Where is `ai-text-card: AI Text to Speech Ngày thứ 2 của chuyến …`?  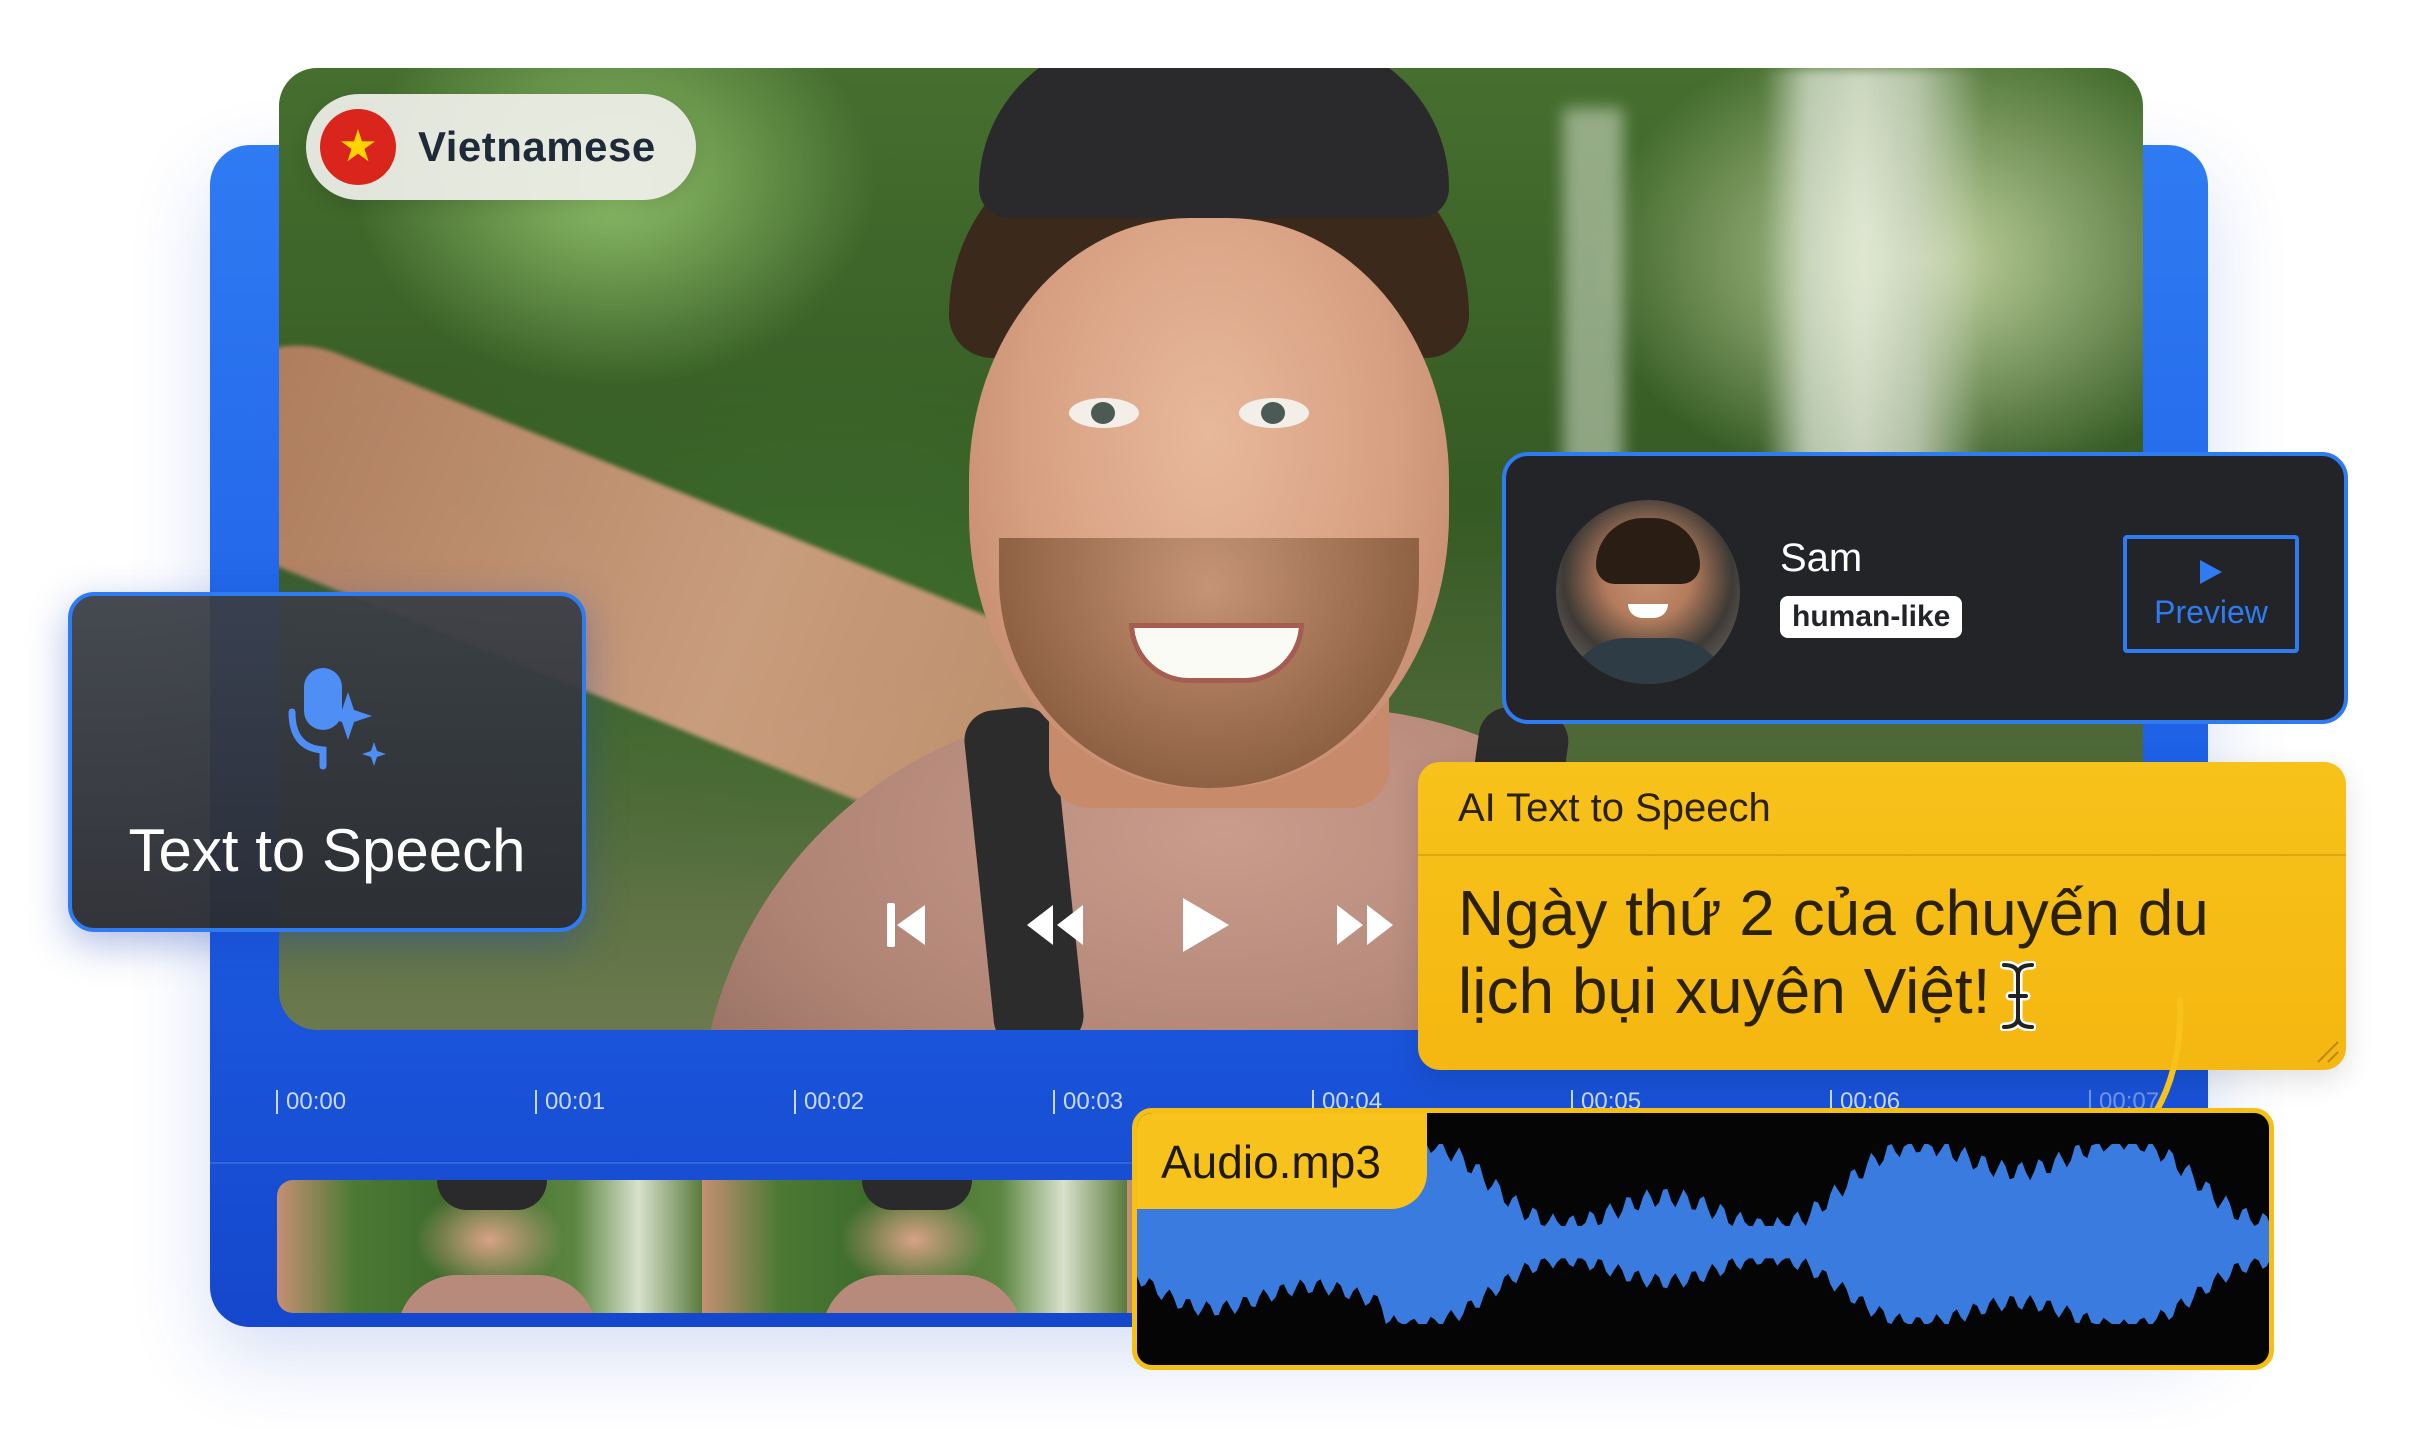
ai-text-card: AI Text to Speech Ngày thứ 2 của chuyến … is located at coordinates (1882, 916).